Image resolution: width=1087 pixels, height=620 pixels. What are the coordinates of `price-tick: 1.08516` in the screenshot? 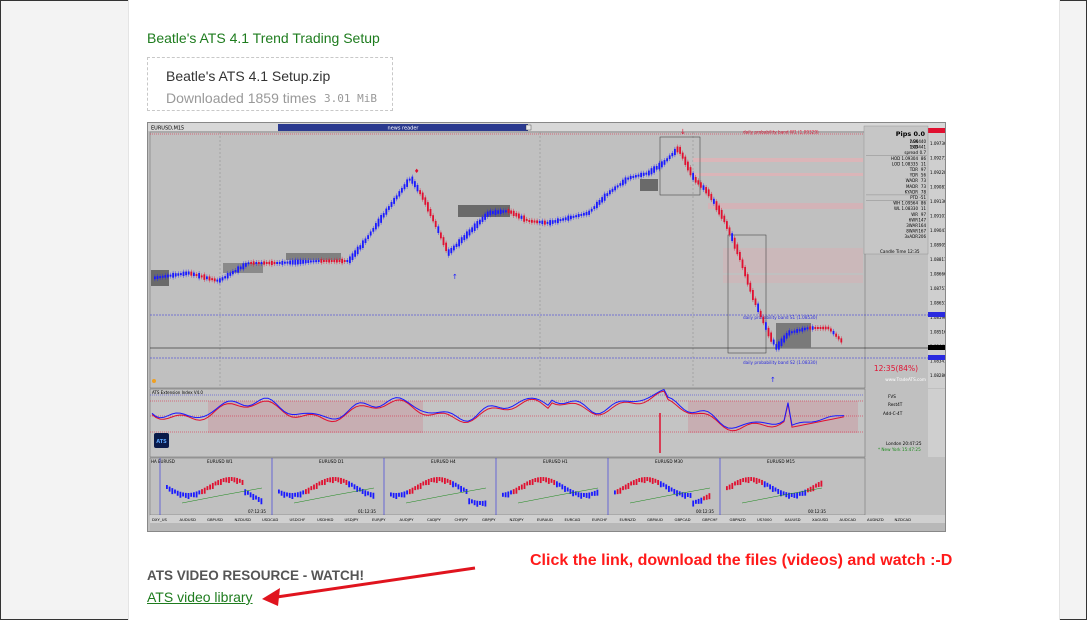 It's located at (938, 332).